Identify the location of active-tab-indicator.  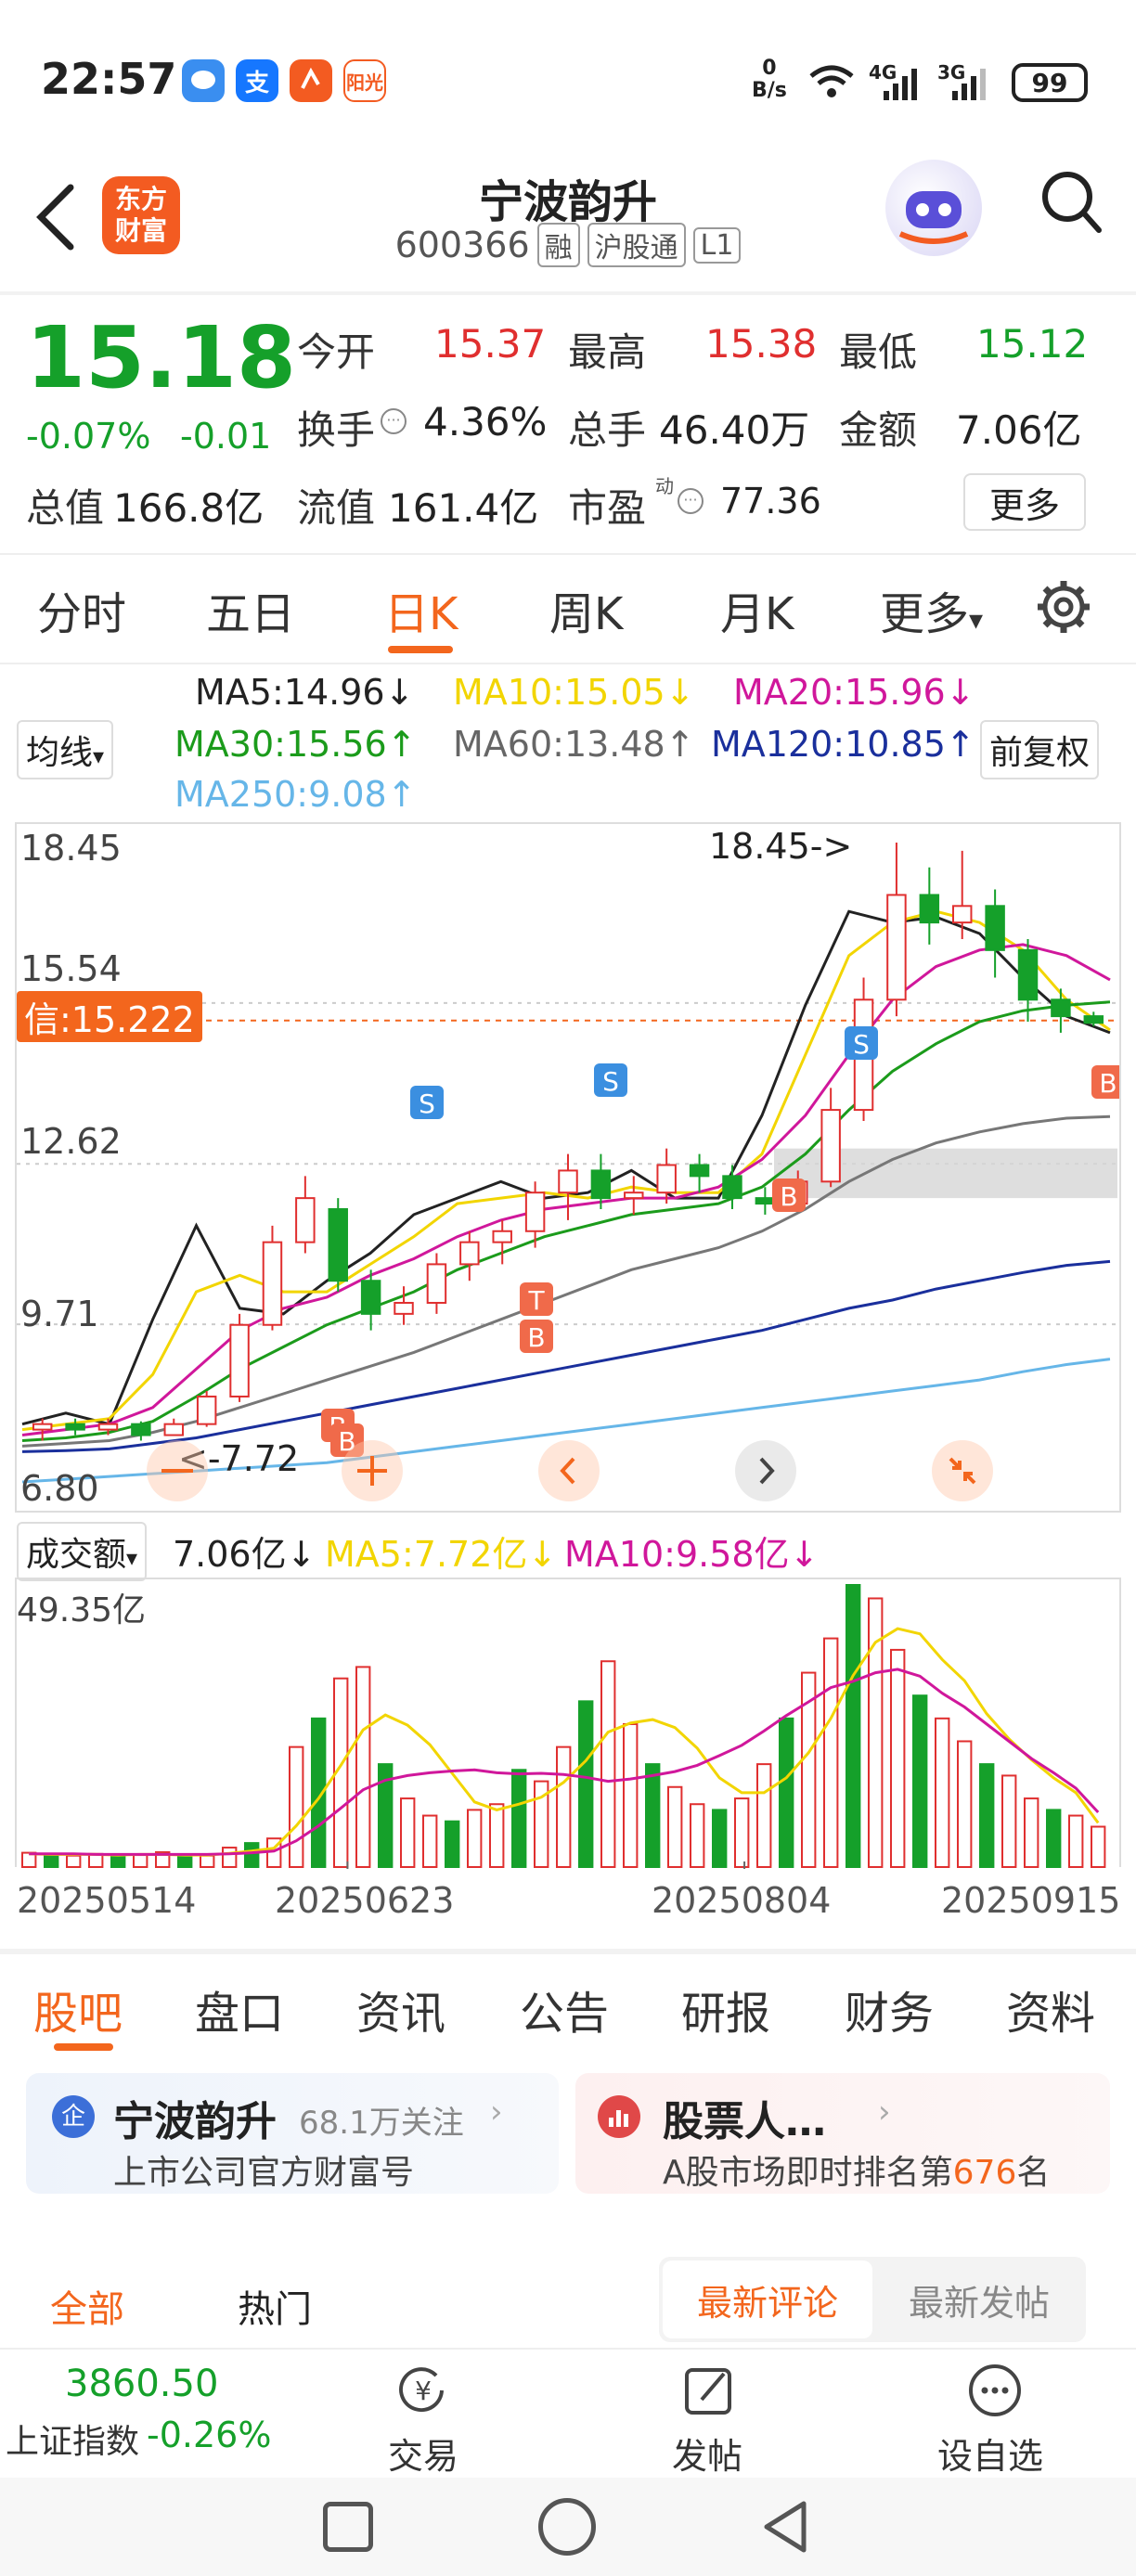
(420, 649).